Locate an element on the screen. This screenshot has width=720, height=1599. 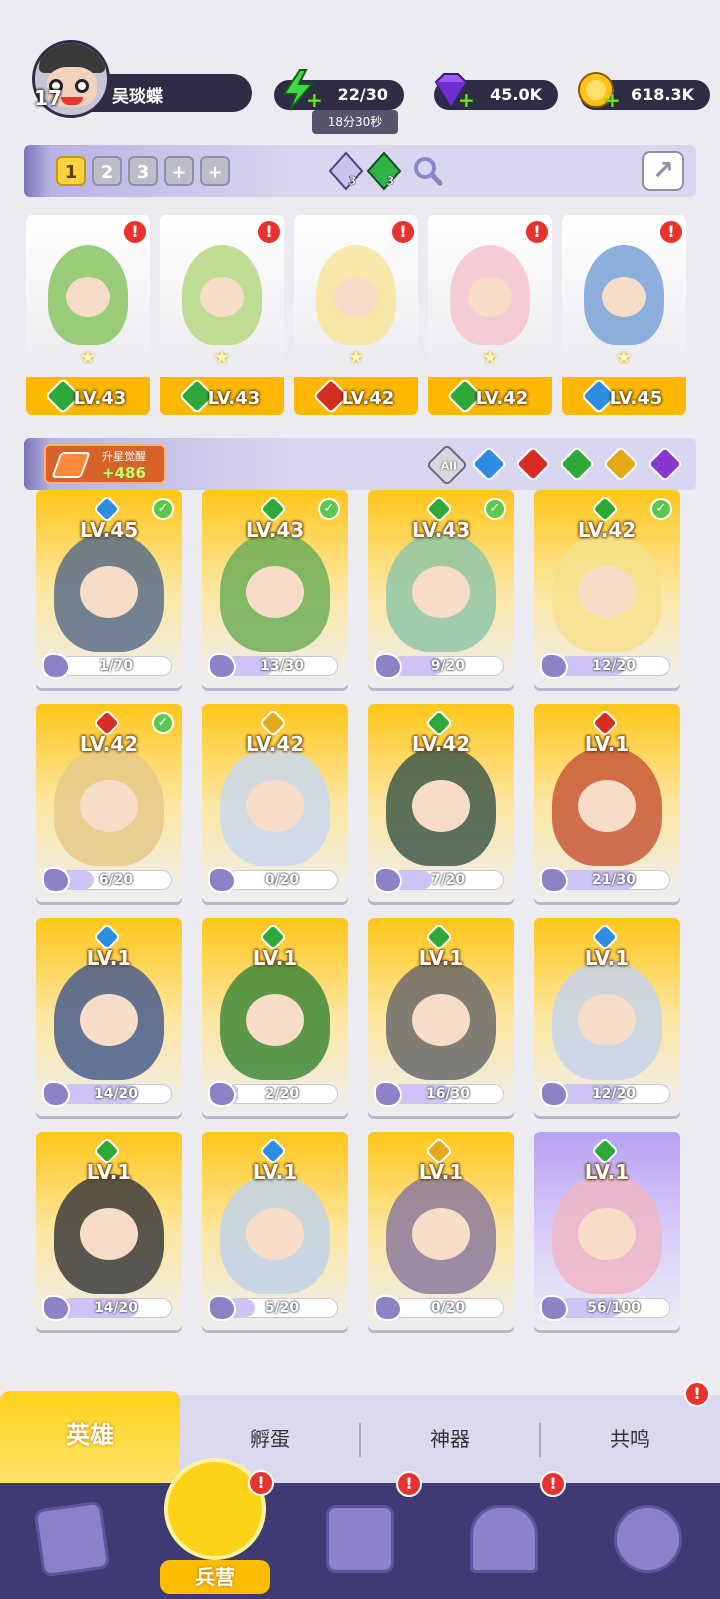
add-coins-icon: + is located at coordinates (612, 100).